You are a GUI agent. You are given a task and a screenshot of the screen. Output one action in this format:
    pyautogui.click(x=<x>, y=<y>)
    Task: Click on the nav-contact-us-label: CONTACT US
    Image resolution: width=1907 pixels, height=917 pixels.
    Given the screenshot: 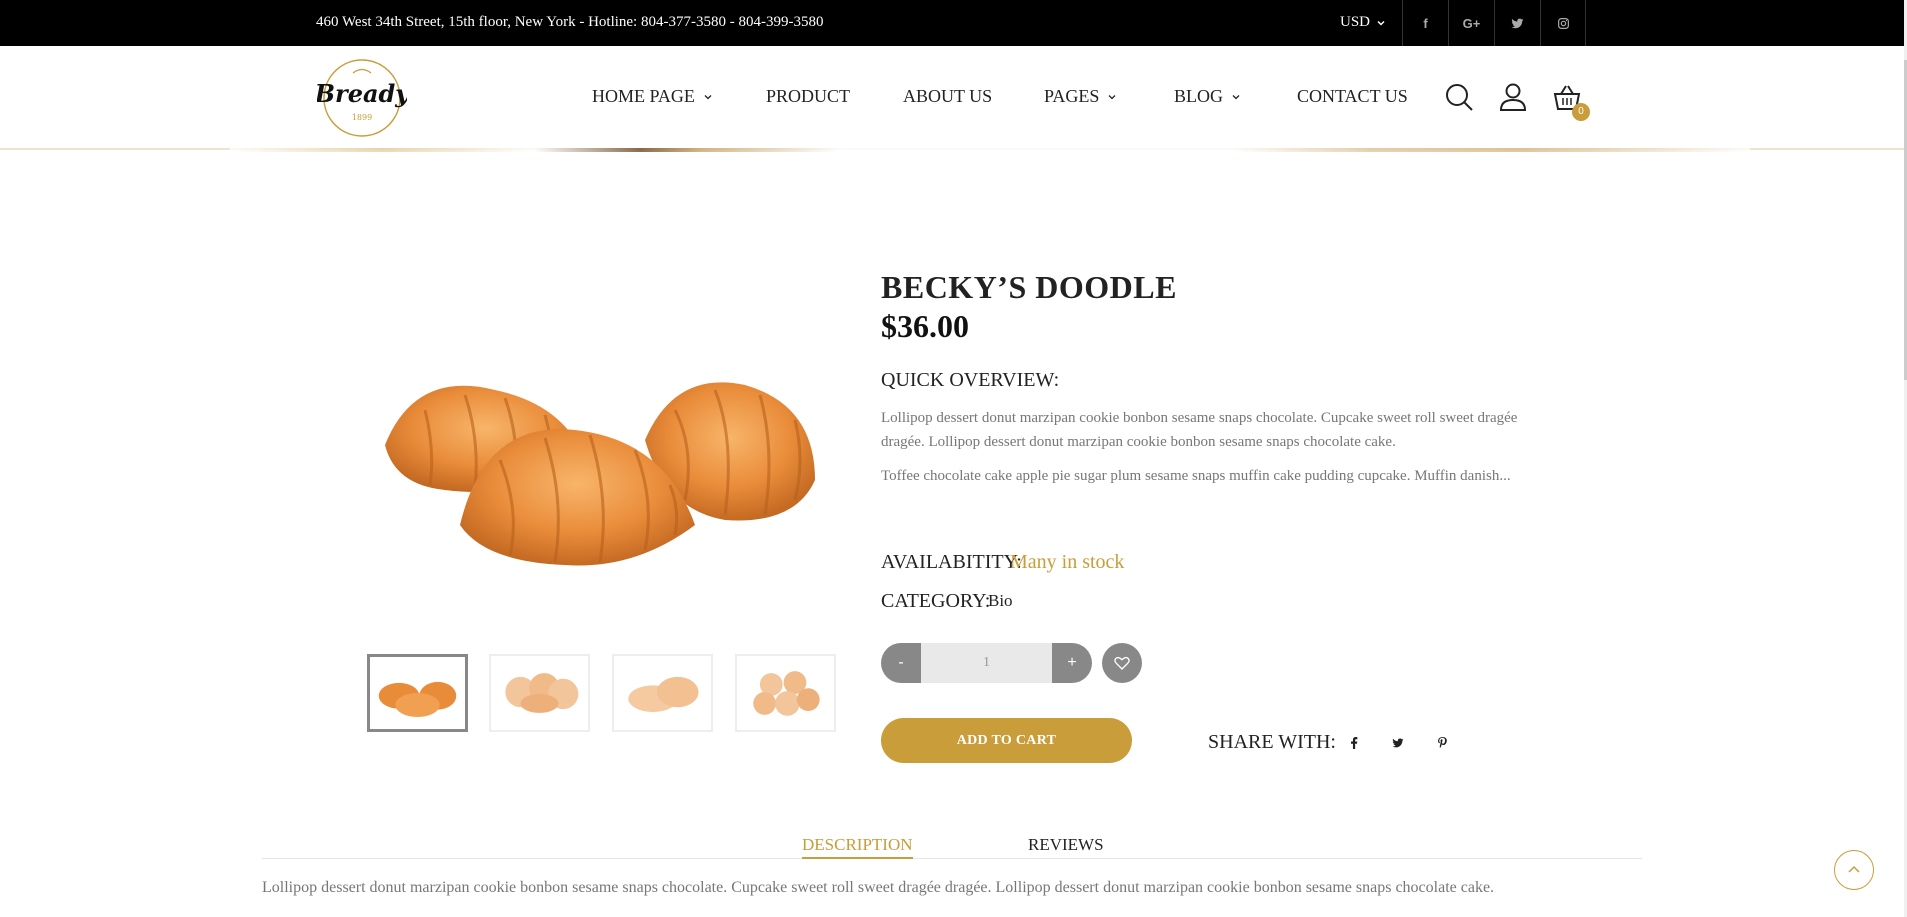 What is the action you would take?
    pyautogui.click(x=1352, y=96)
    